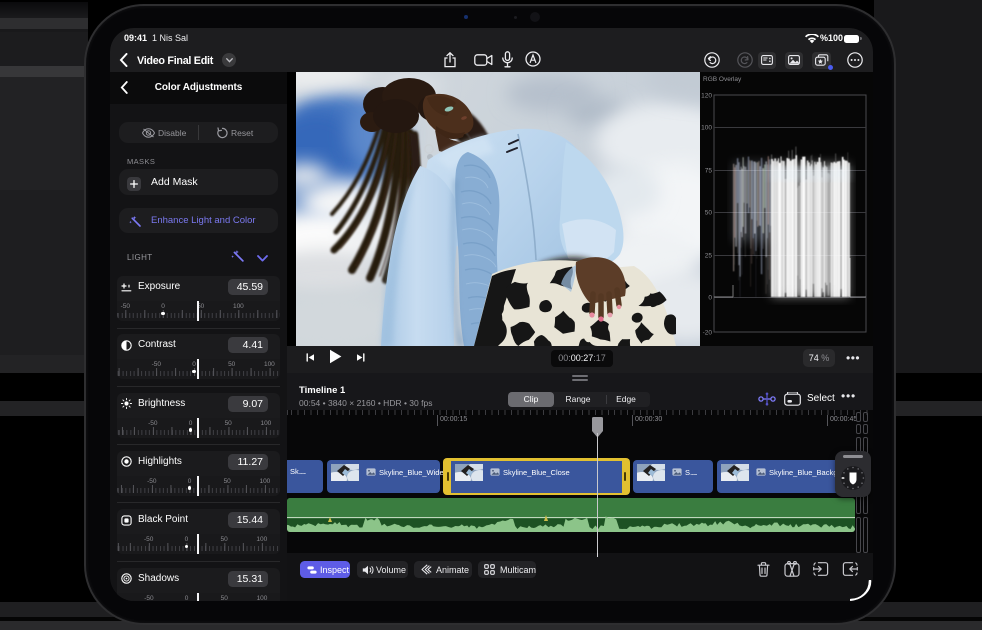  I want to click on svg-text: -20, so click(708, 333).